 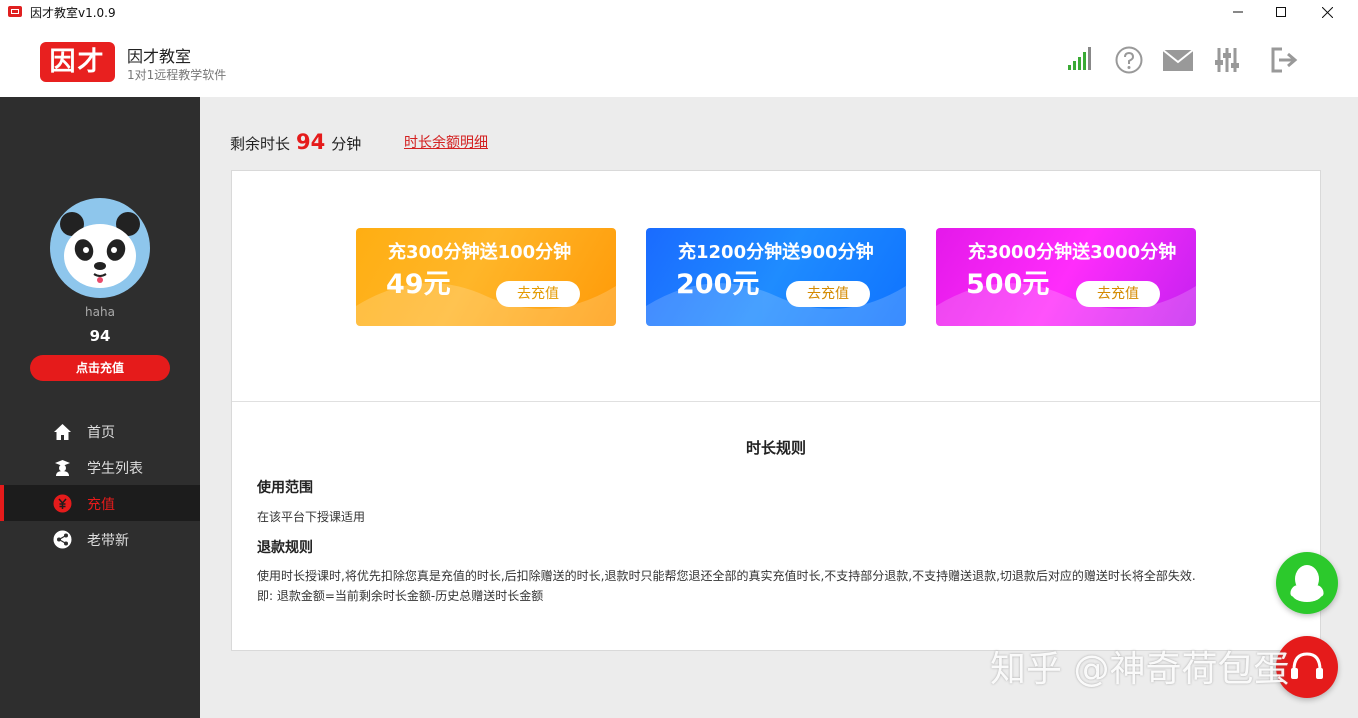 I want to click on sidebar-item-referral: 老带新, so click(x=100, y=539).